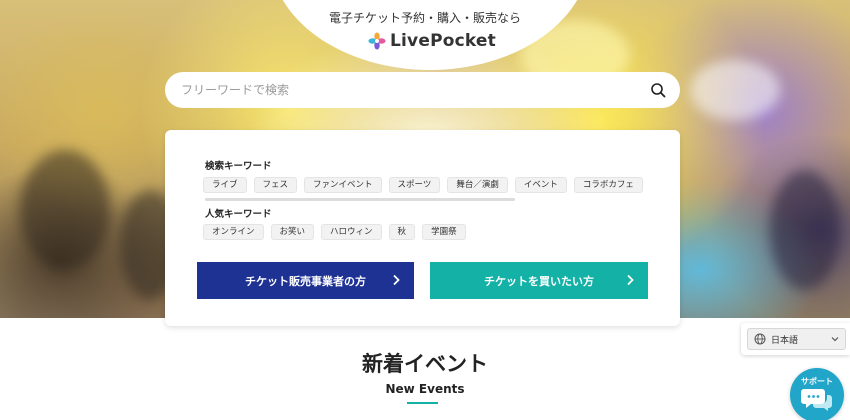  I want to click on globe-icon, so click(760, 339).